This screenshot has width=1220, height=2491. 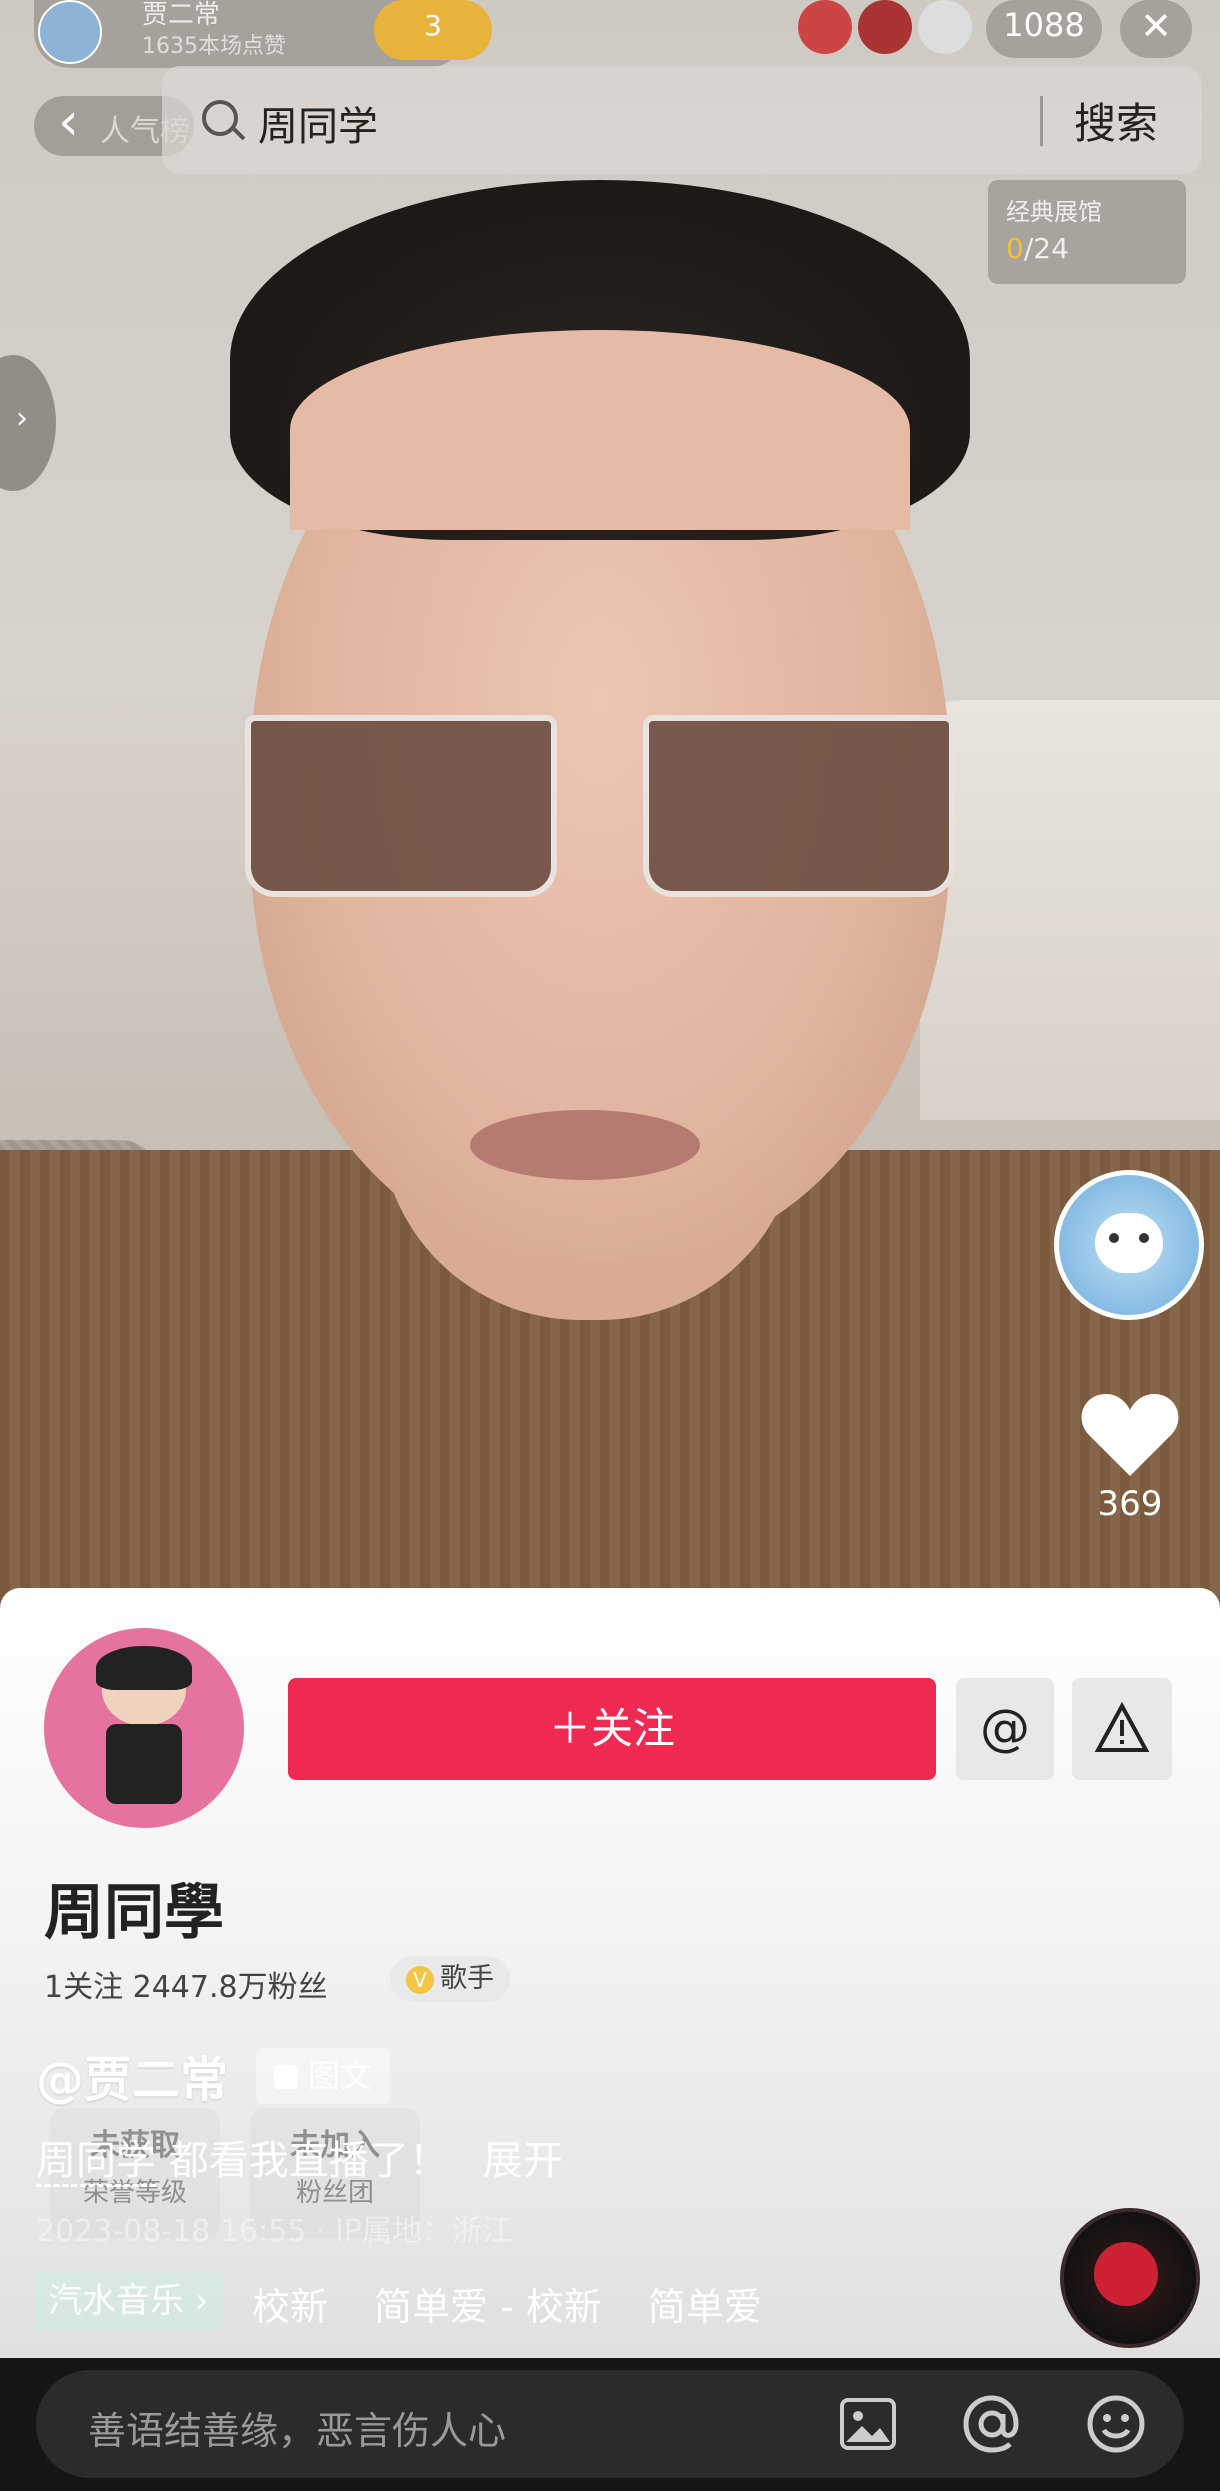 What do you see at coordinates (1005, 1729) in the screenshot?
I see `mention-button: @` at bounding box center [1005, 1729].